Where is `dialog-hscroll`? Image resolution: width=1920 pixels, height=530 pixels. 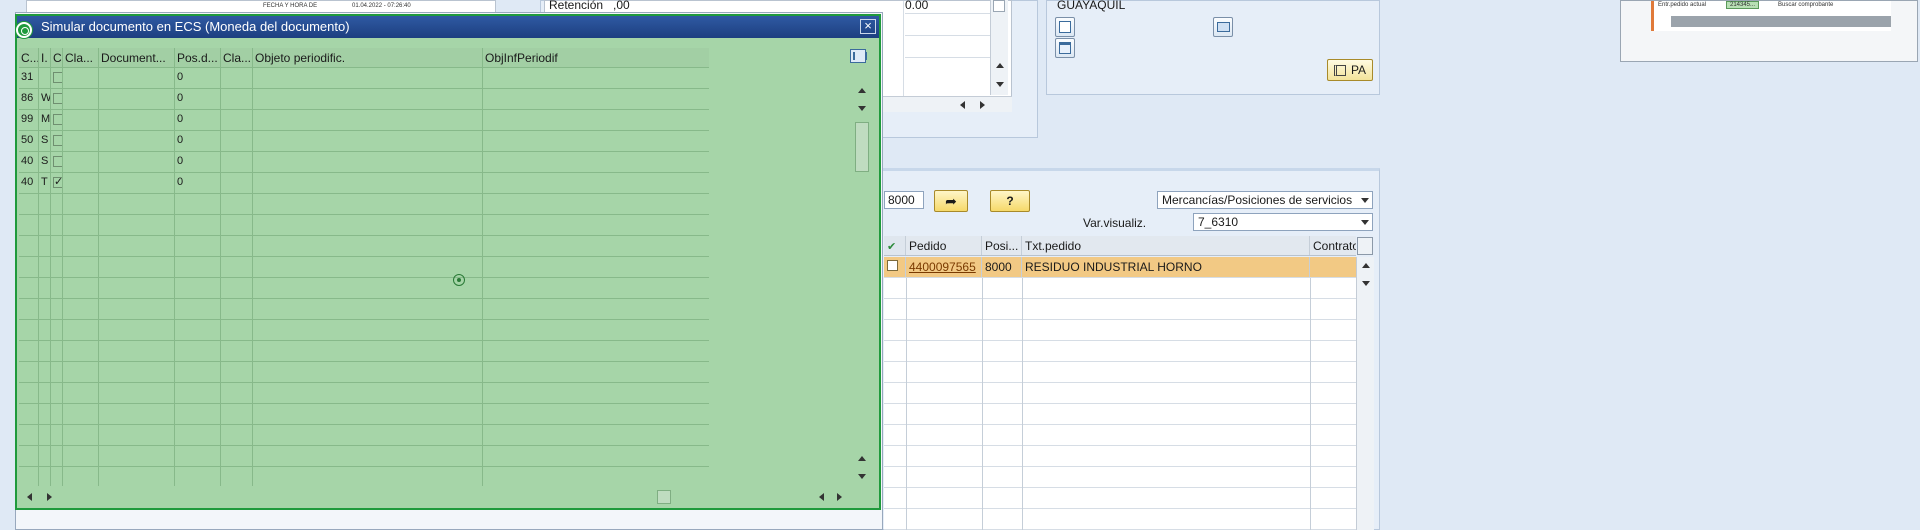 dialog-hscroll is located at coordinates (440, 497).